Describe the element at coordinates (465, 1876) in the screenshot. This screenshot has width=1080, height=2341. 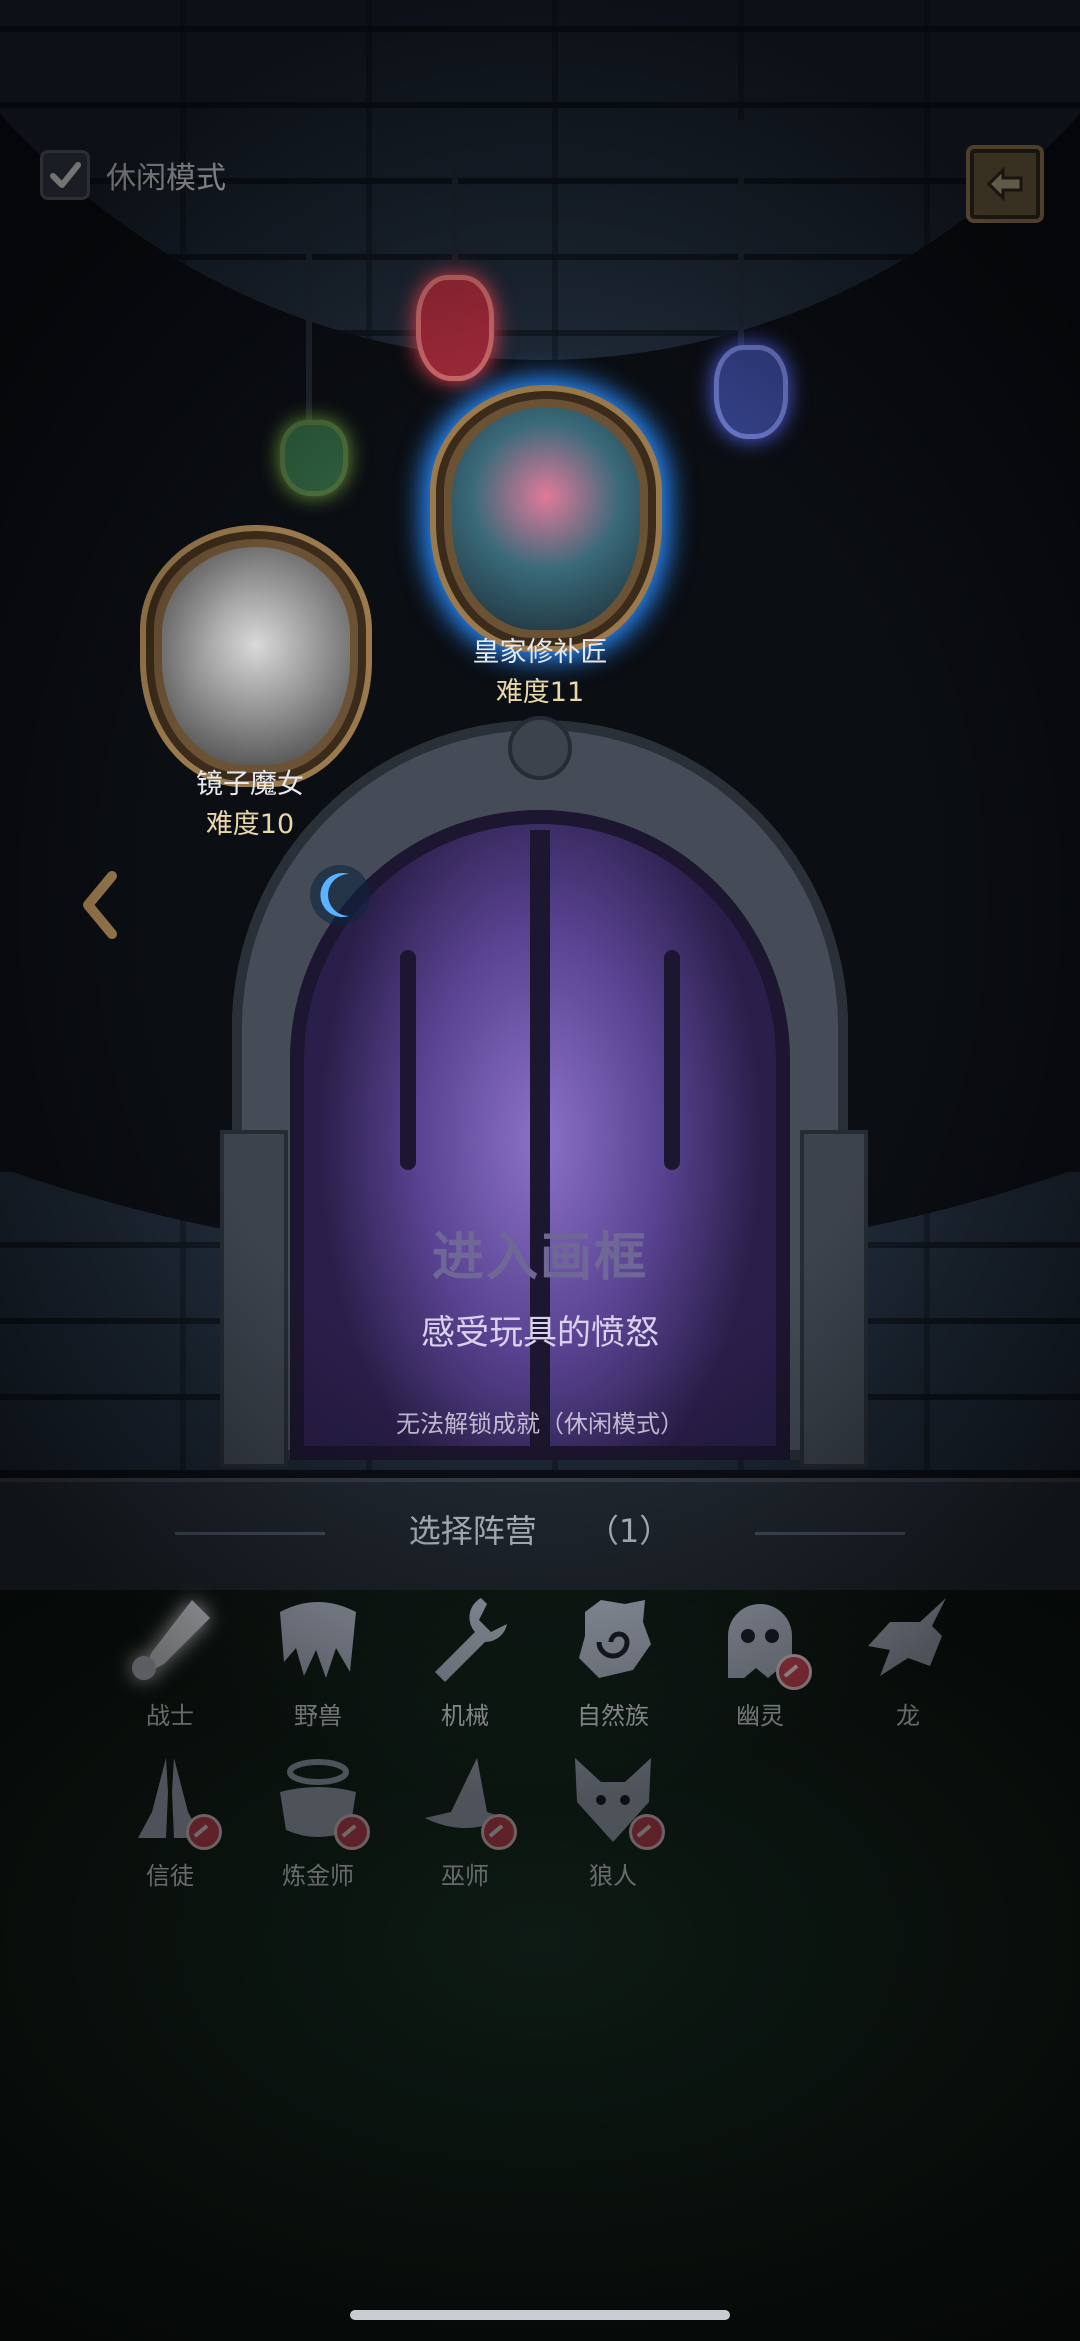
I see `faction-label: 巫师` at that location.